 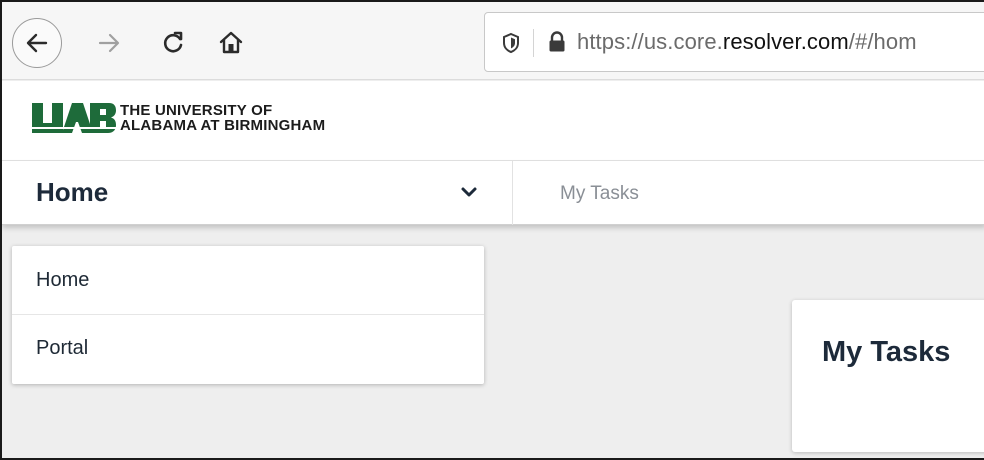 What do you see at coordinates (248, 348) in the screenshot?
I see `dropdown-item-portal: Portal` at bounding box center [248, 348].